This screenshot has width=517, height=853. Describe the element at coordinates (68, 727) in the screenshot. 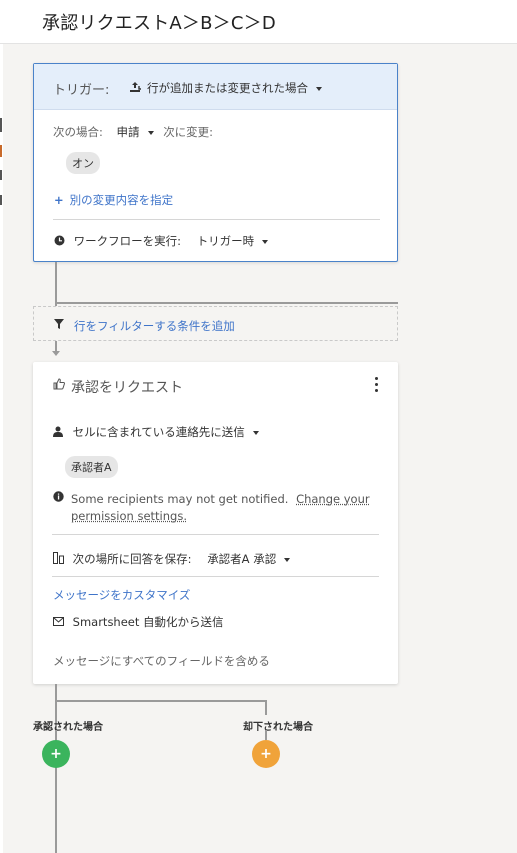

I see `approved-branch-label: 承認された場合` at that location.